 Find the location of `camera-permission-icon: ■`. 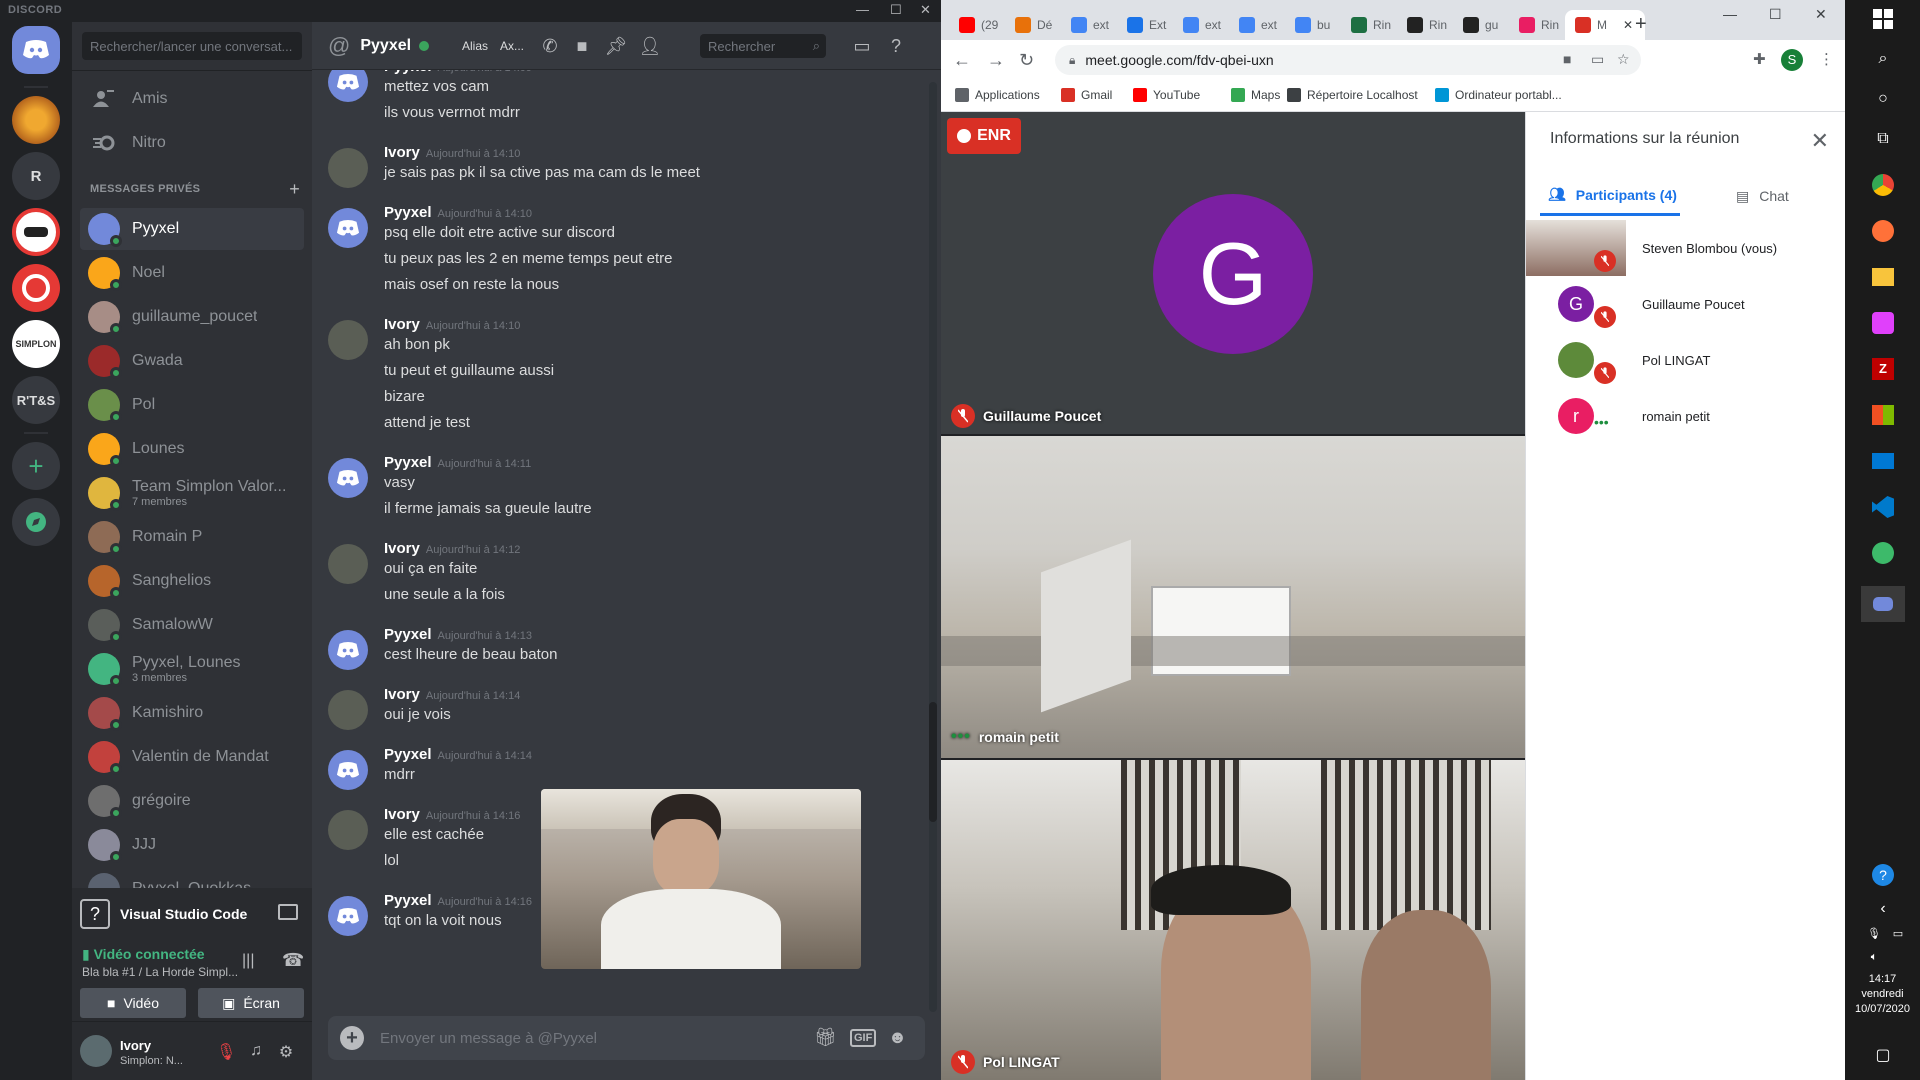

camera-permission-icon: ■ is located at coordinates (1567, 59).